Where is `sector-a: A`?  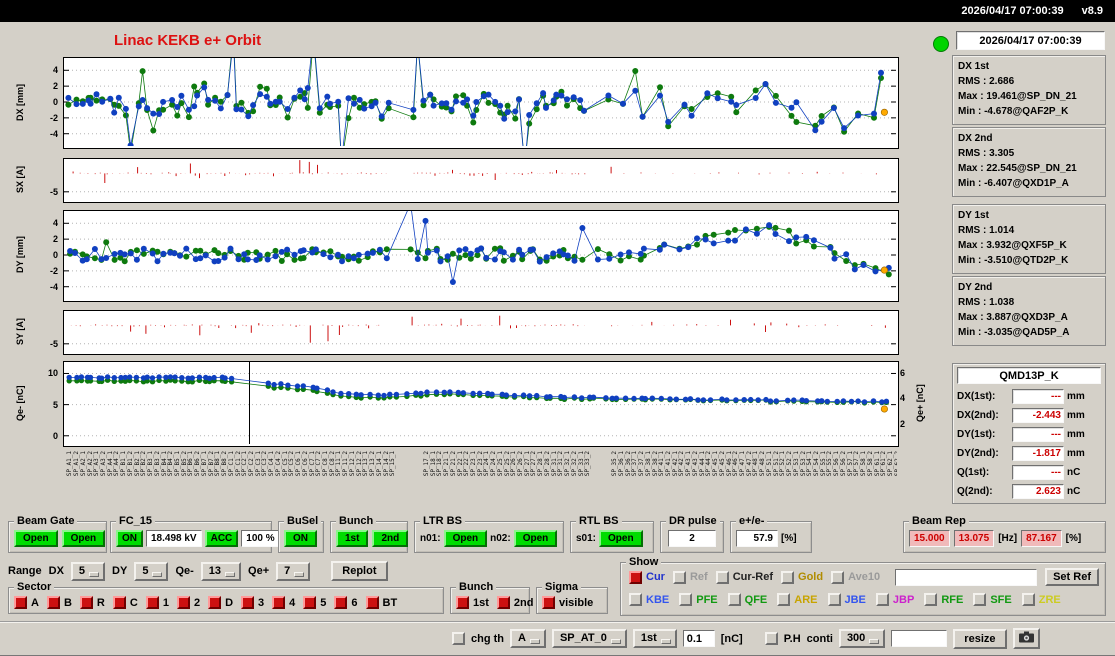 sector-a: A is located at coordinates (26, 602).